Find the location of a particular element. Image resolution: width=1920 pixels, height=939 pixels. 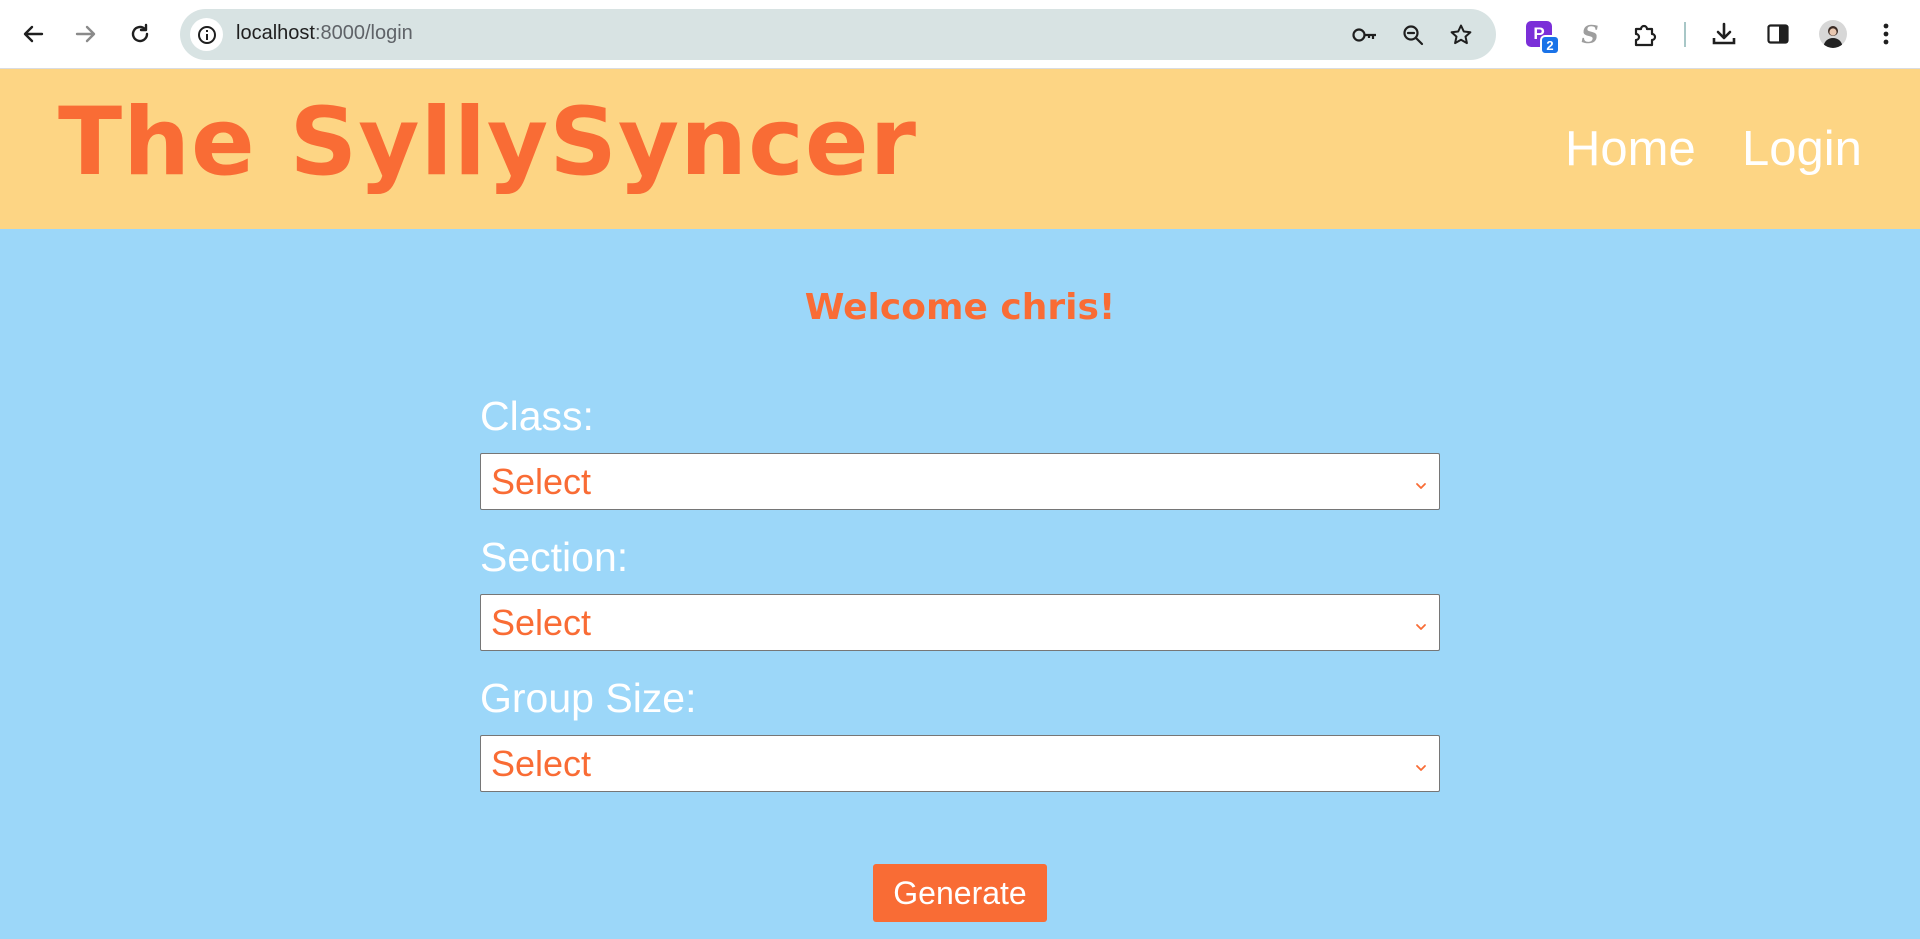

group-size-label: Group Size: is located at coordinates (588, 698).